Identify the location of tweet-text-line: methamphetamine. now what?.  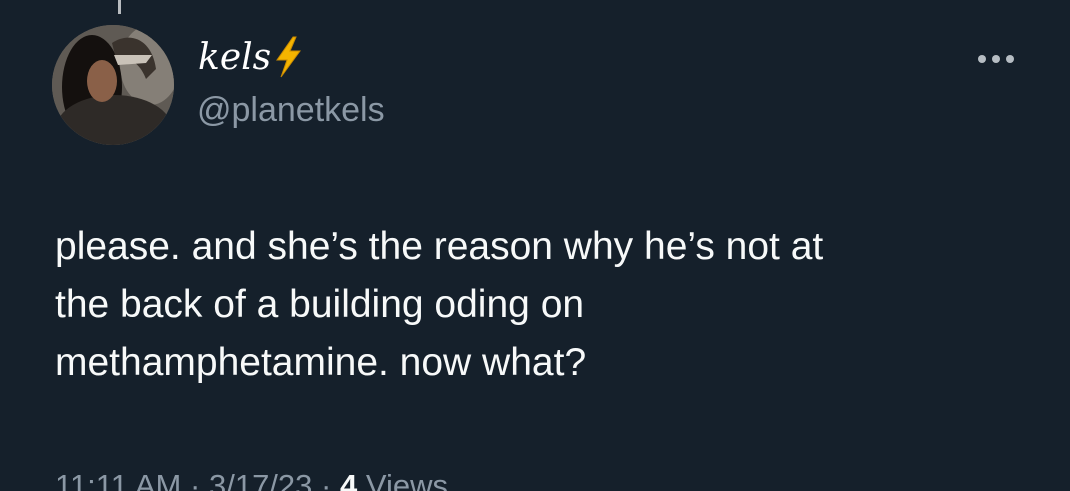
(321, 362).